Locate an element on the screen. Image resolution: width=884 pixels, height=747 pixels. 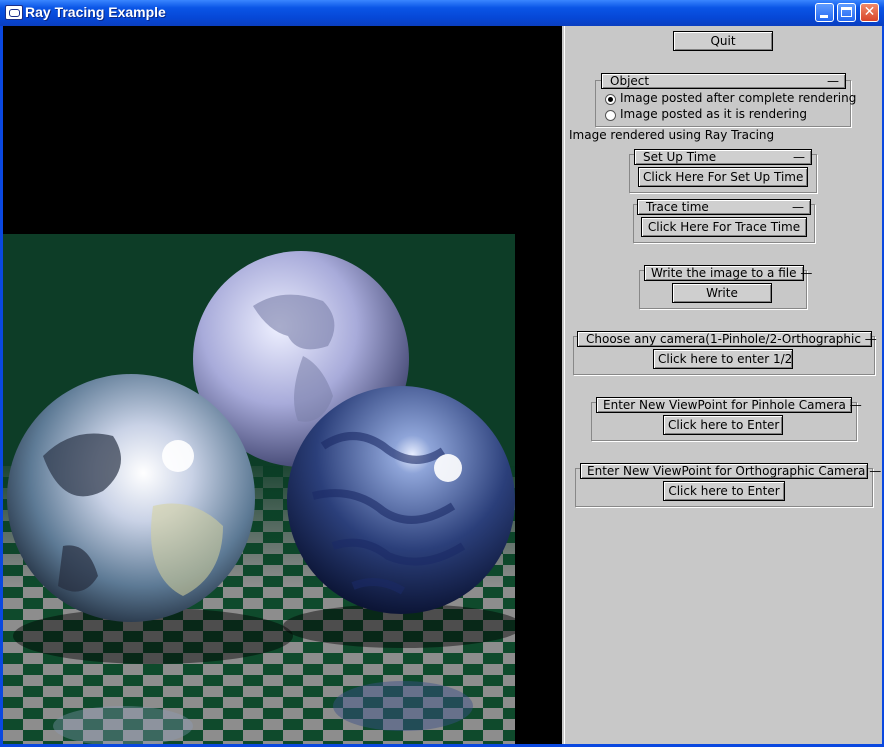
radio-while-rendering is located at coordinates (610, 115).